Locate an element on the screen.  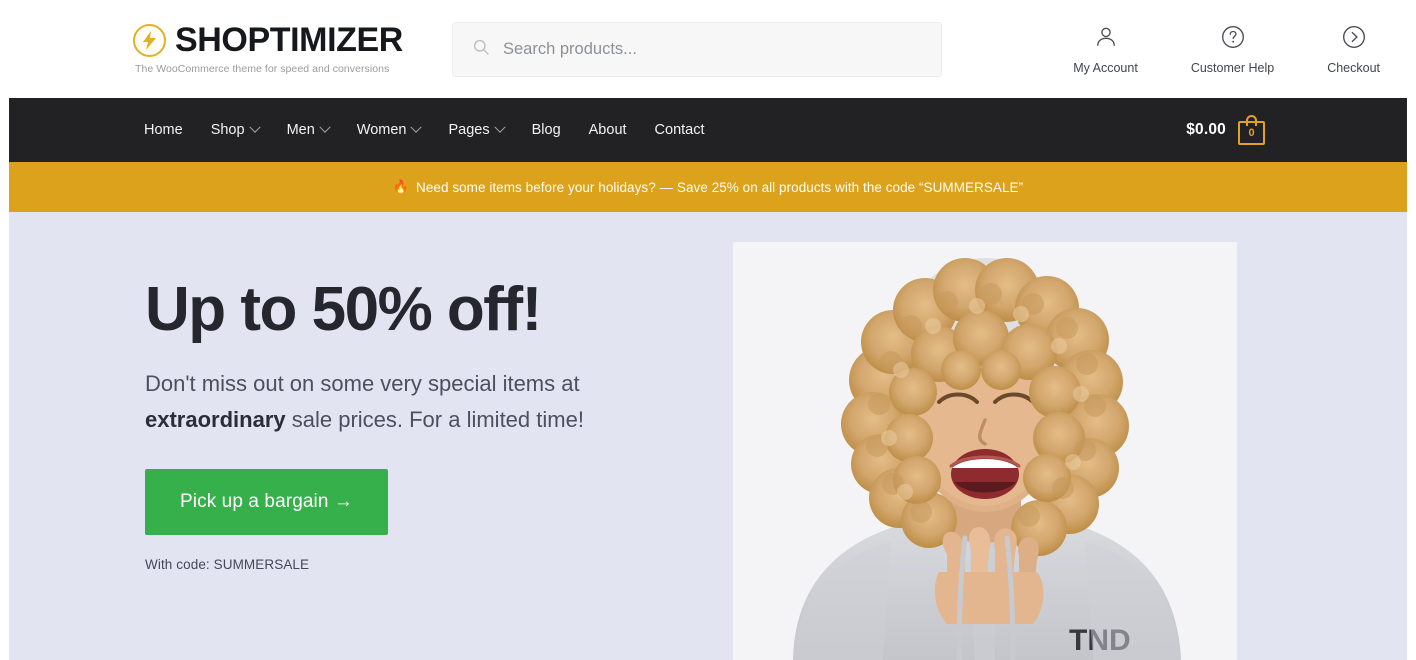
fire-icon: 🔥 is located at coordinates (401, 186).